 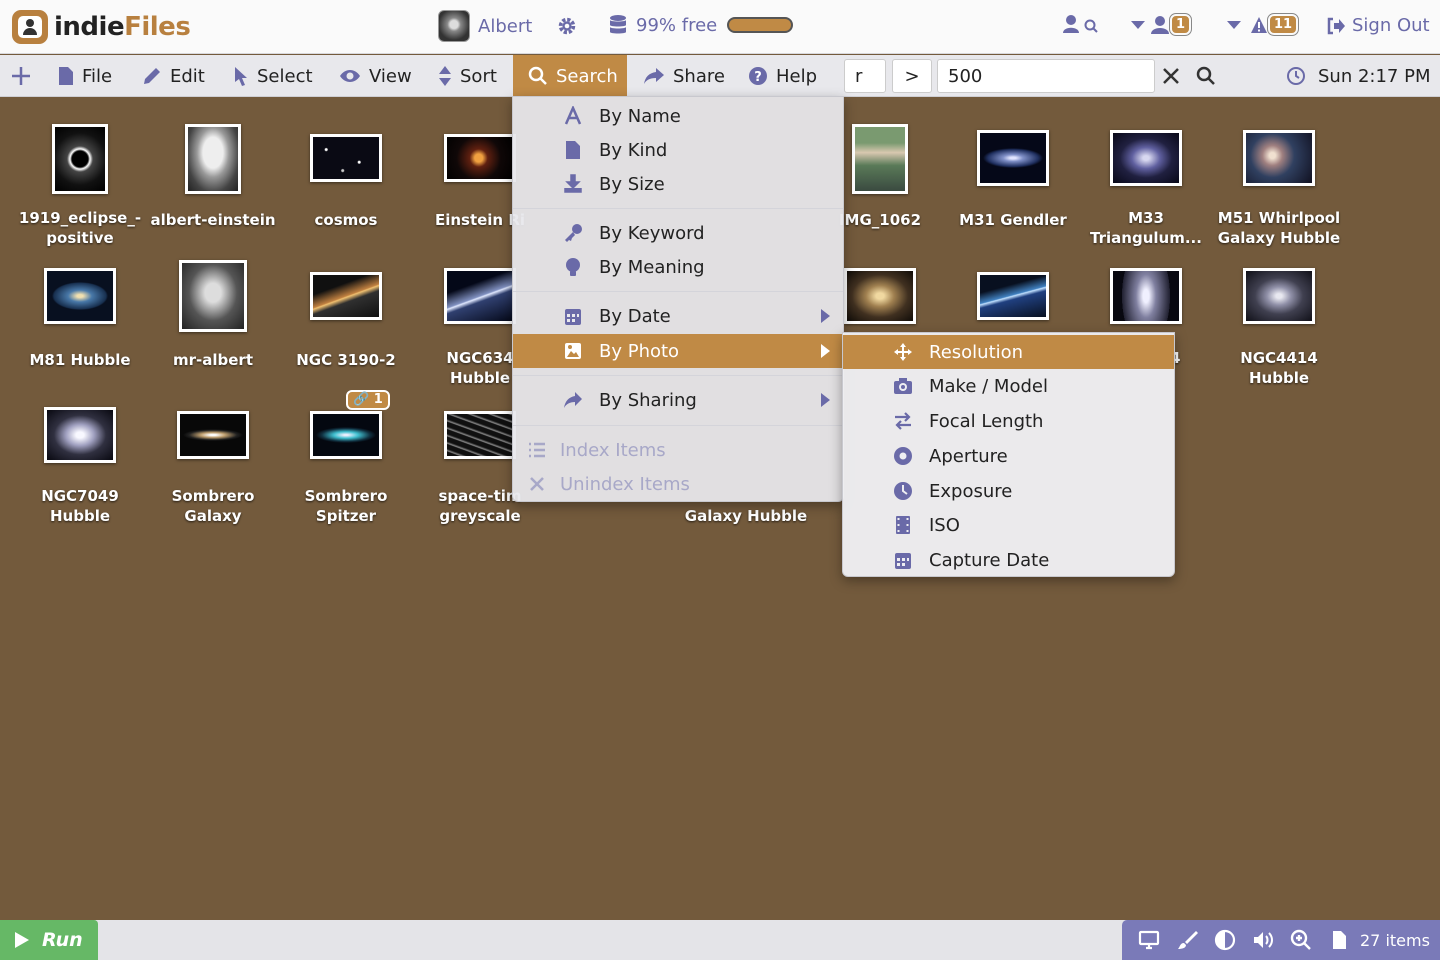 I want to click on photo-aperture: Aperture, so click(x=1008, y=456).